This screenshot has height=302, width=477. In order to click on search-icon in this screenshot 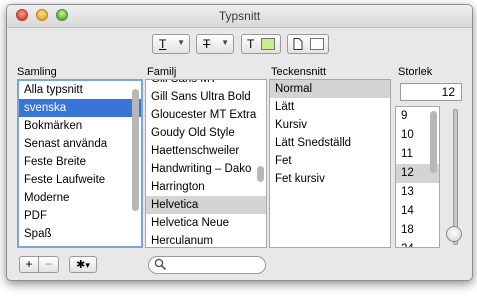, I will do `click(160, 264)`.